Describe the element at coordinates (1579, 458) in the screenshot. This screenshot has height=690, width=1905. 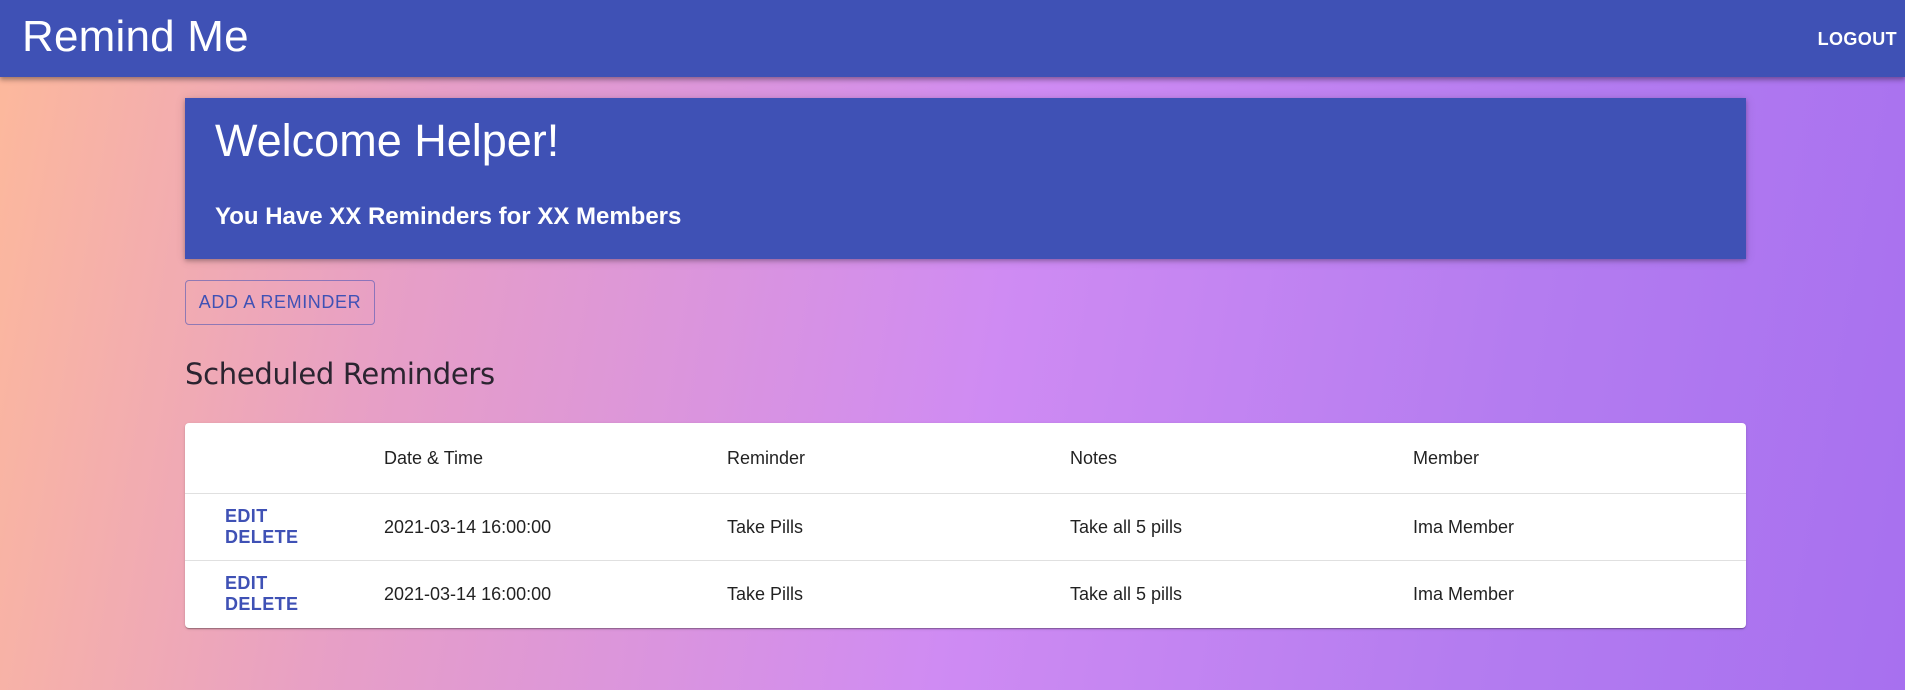
I see `header-member: Member` at that location.